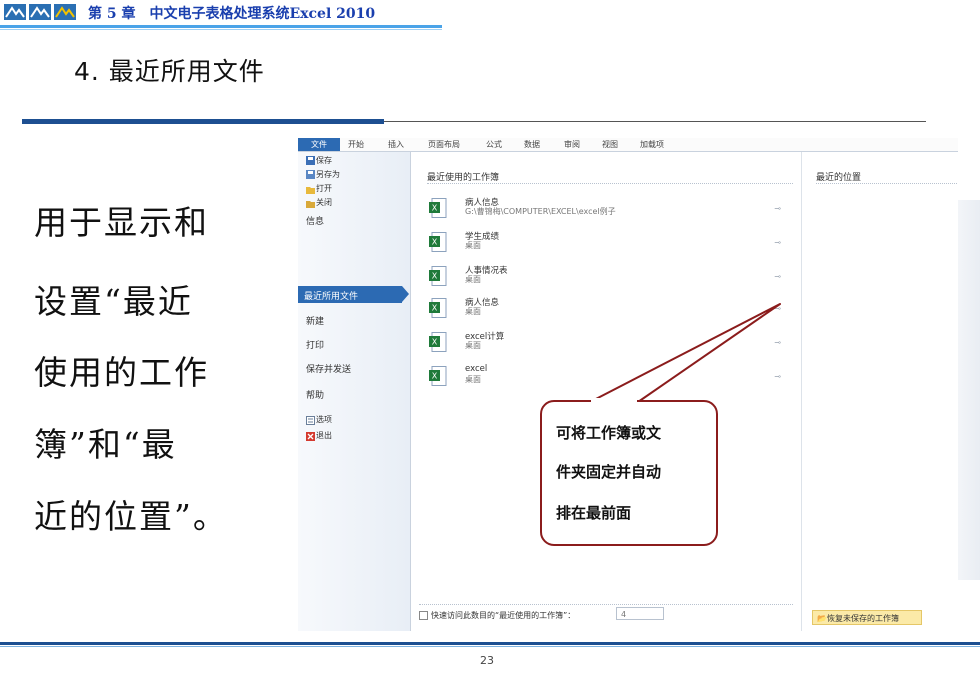  I want to click on nav-options: 选项, so click(324, 419).